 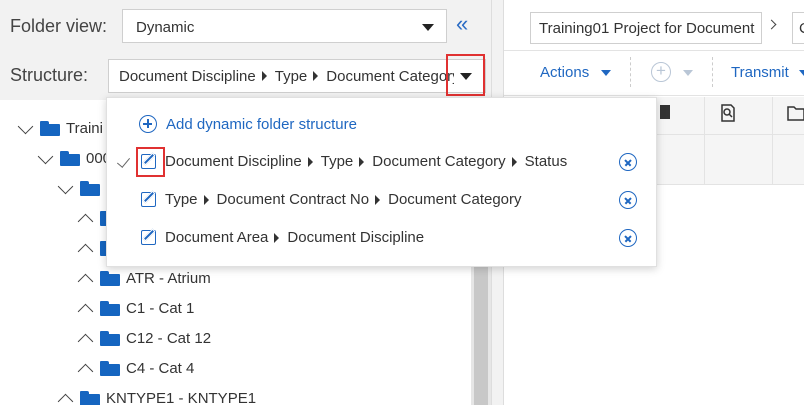 I want to click on tree-item-label: ATR - Atrium, so click(x=168, y=278).